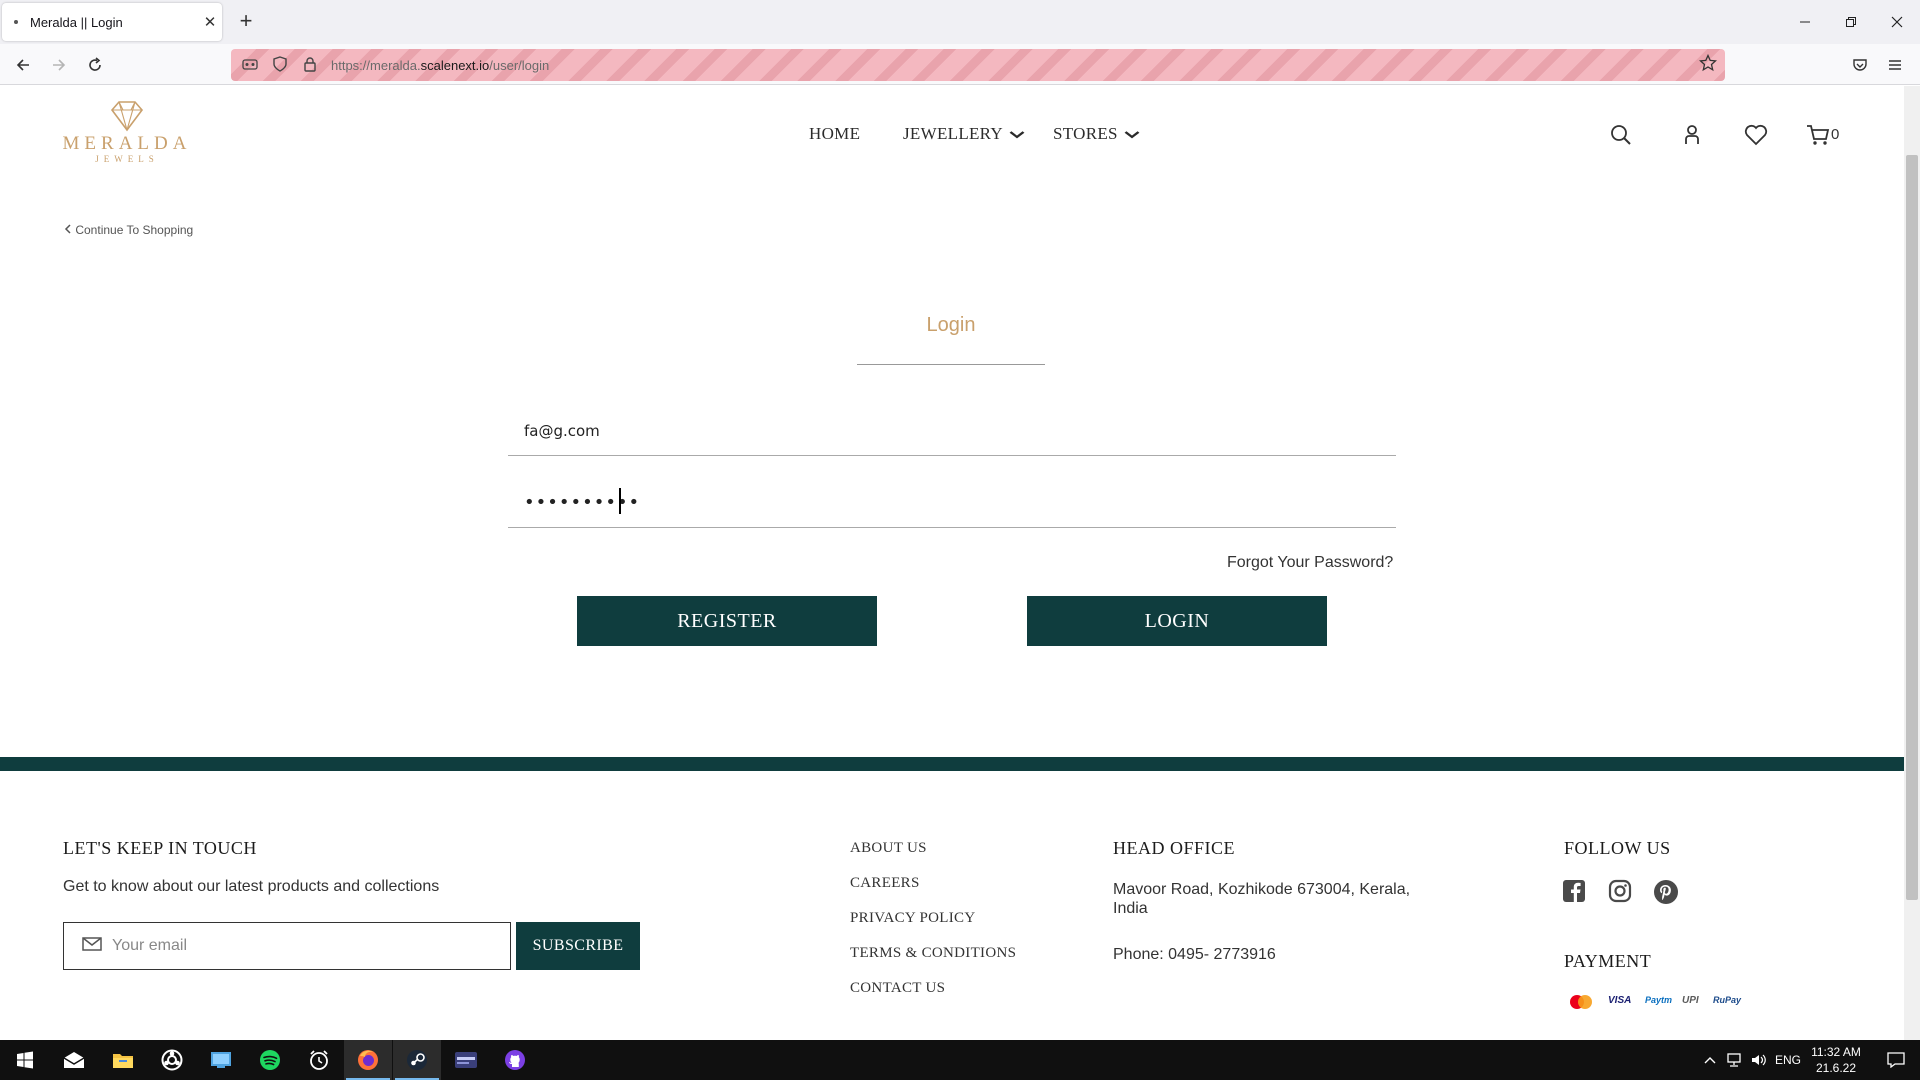 The height and width of the screenshot is (1080, 1920). I want to click on logo-name: MERALDA, so click(127, 143).